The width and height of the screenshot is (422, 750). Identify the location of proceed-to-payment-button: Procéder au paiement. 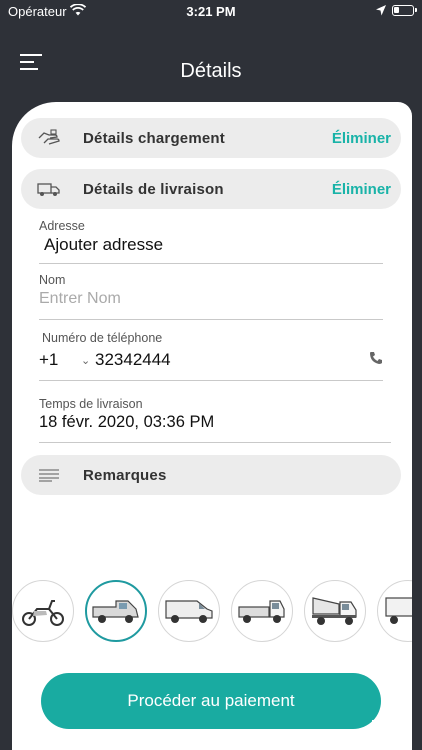
(211, 701).